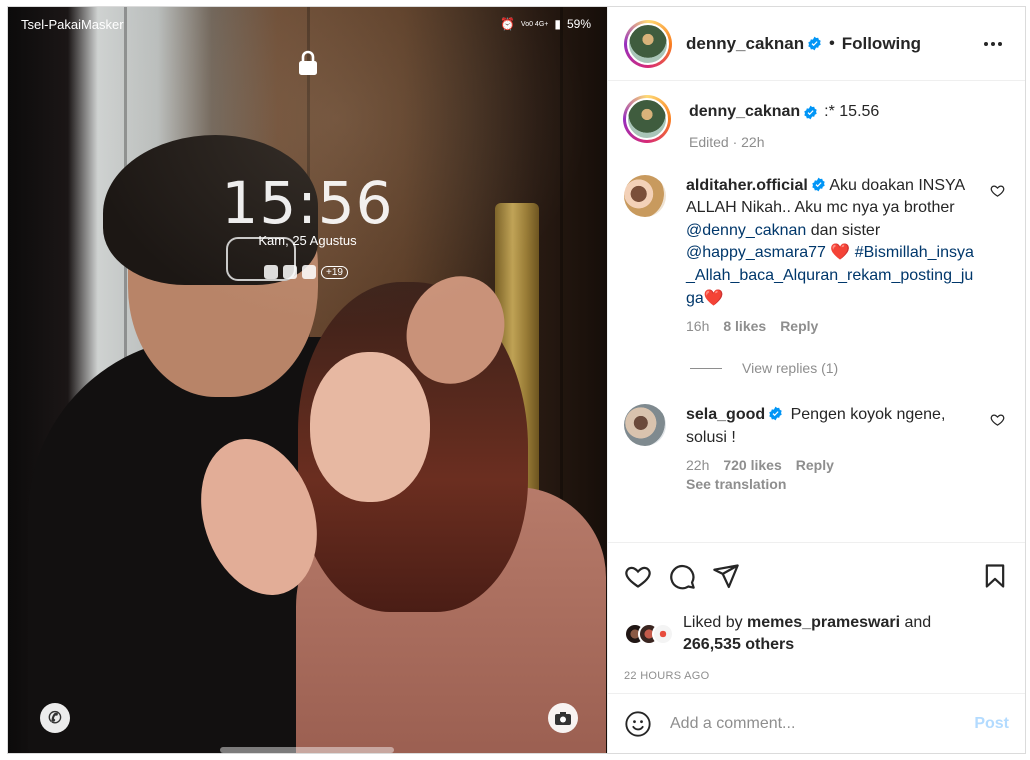 This screenshot has width=1030, height=760. I want to click on comment-icon, so click(682, 576).